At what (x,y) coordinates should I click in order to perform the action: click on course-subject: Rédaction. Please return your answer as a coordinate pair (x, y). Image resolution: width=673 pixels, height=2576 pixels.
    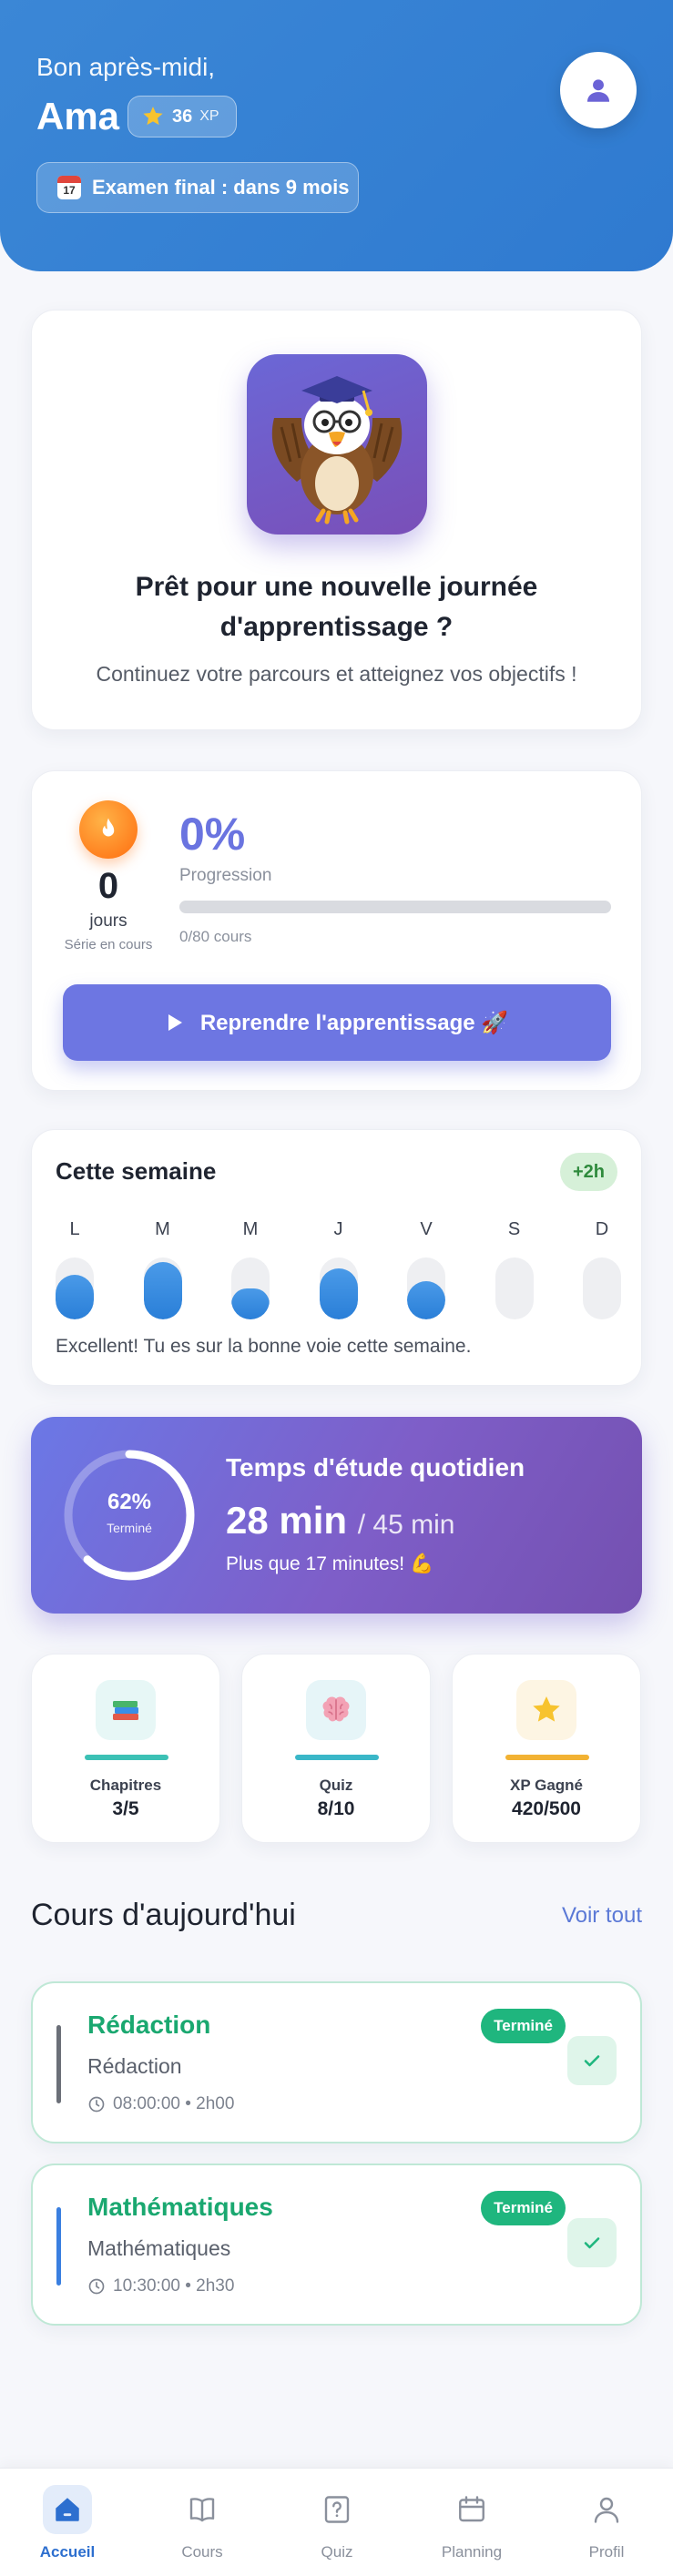
    Looking at the image, I should click on (134, 2066).